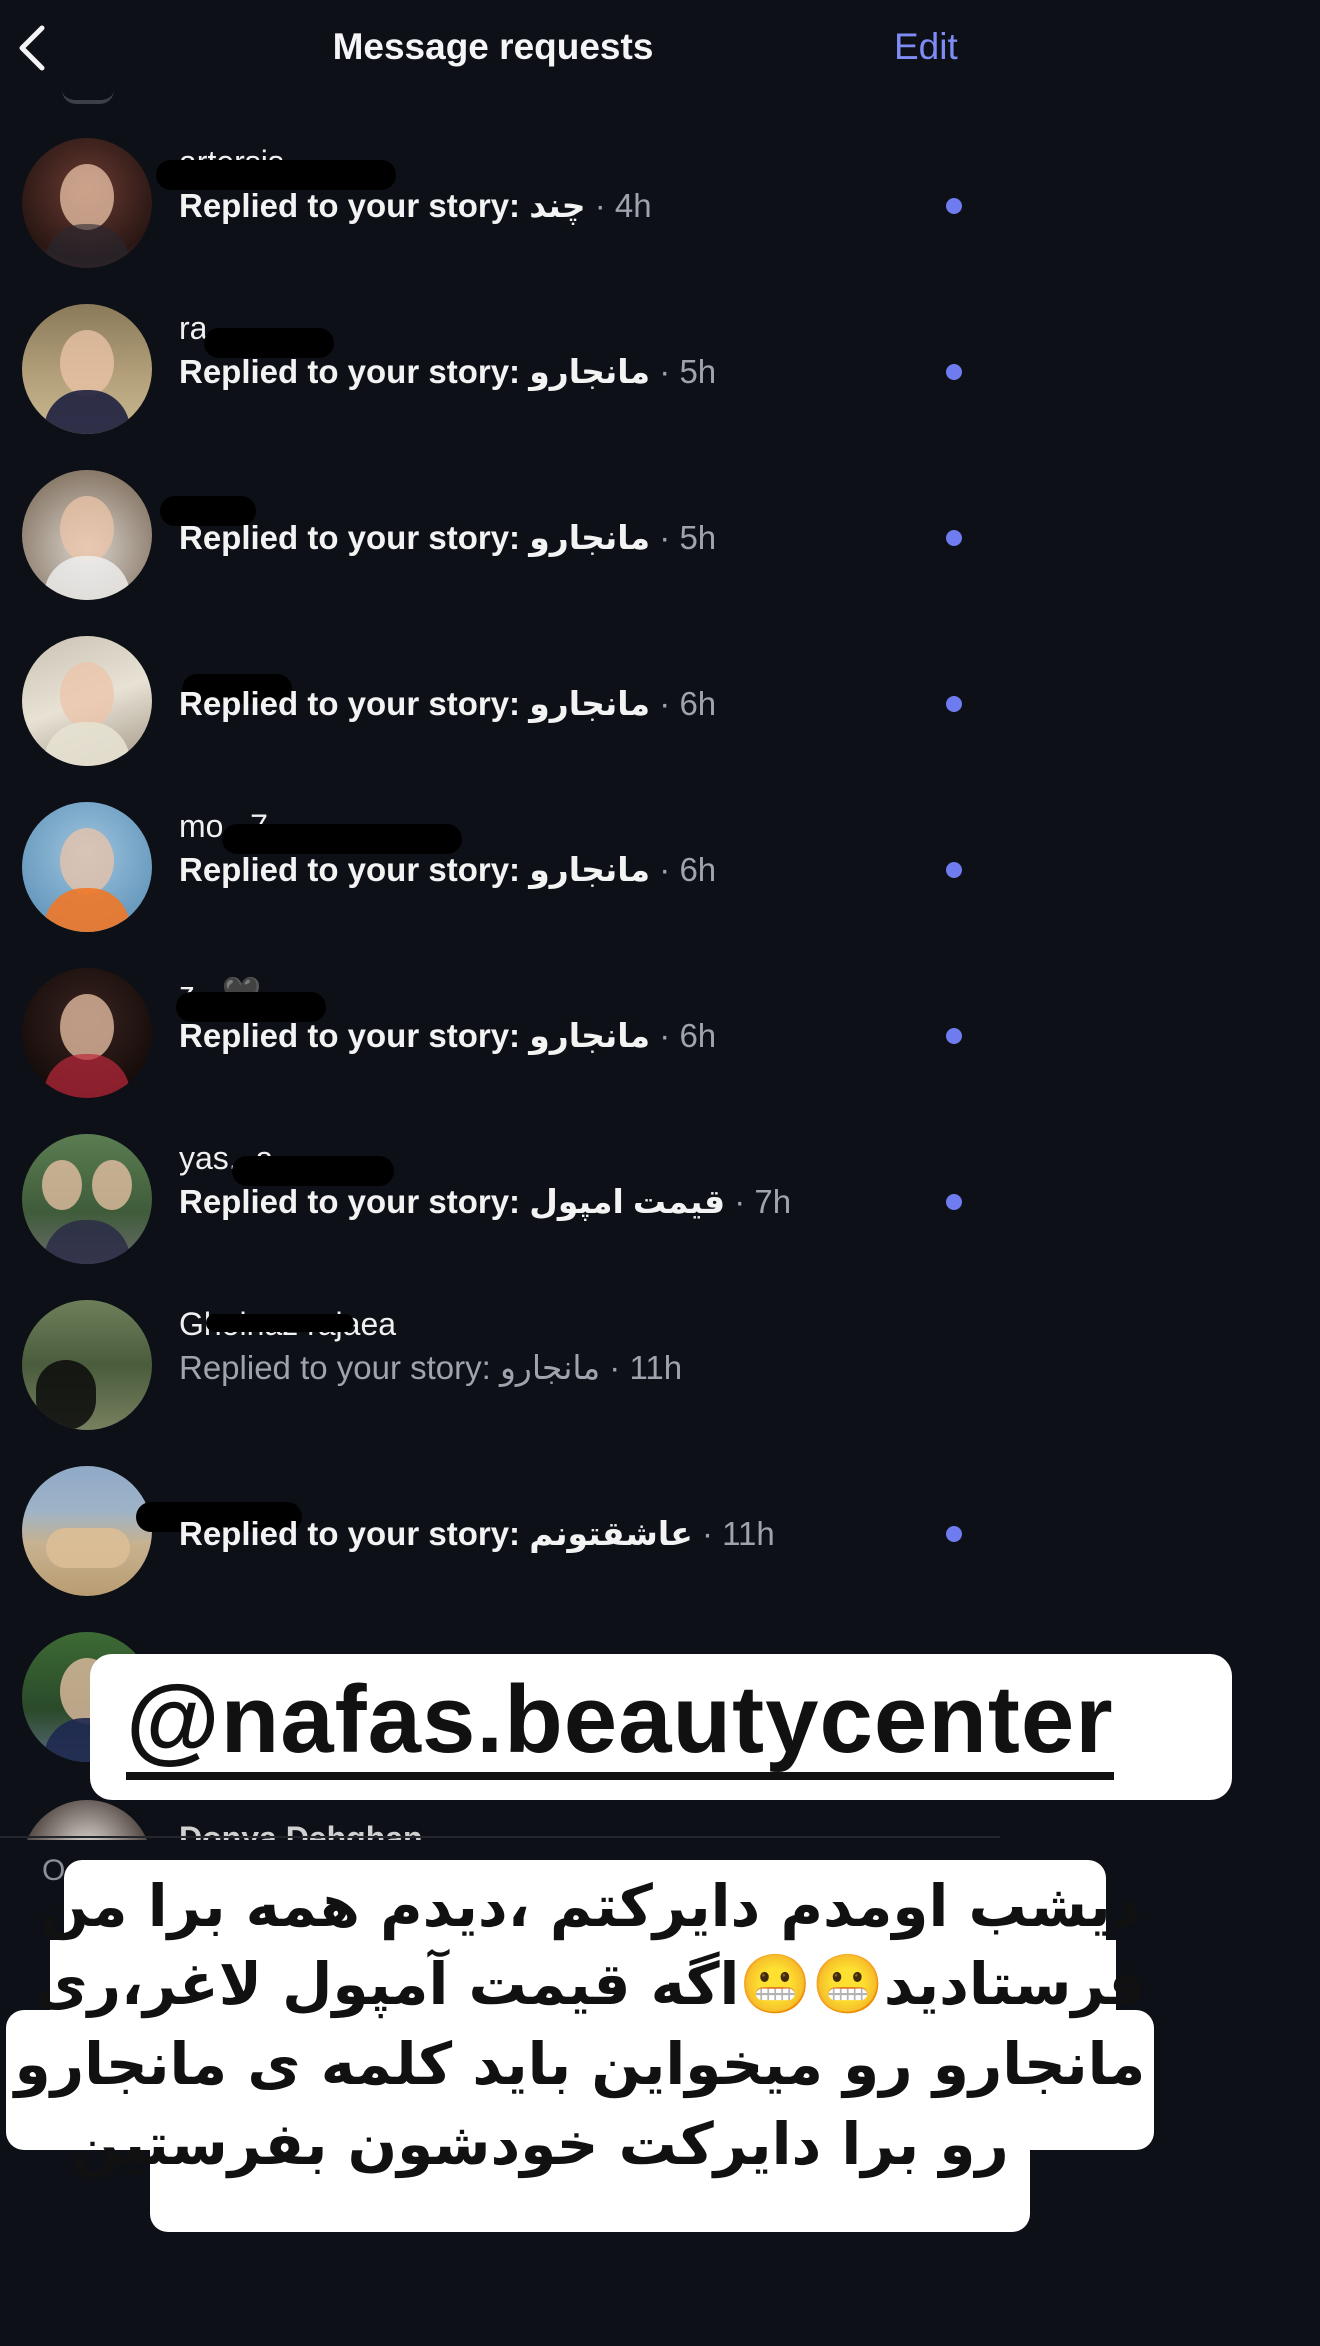  I want to click on caption-line: مانجارو رو میخواین باید کلمه ی مانجارو, so click(580, 2064).